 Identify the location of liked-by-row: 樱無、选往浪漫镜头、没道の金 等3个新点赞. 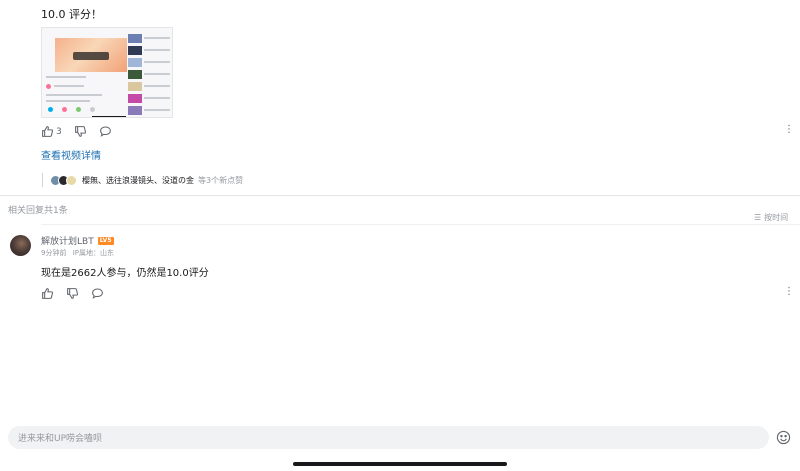
(142, 180).